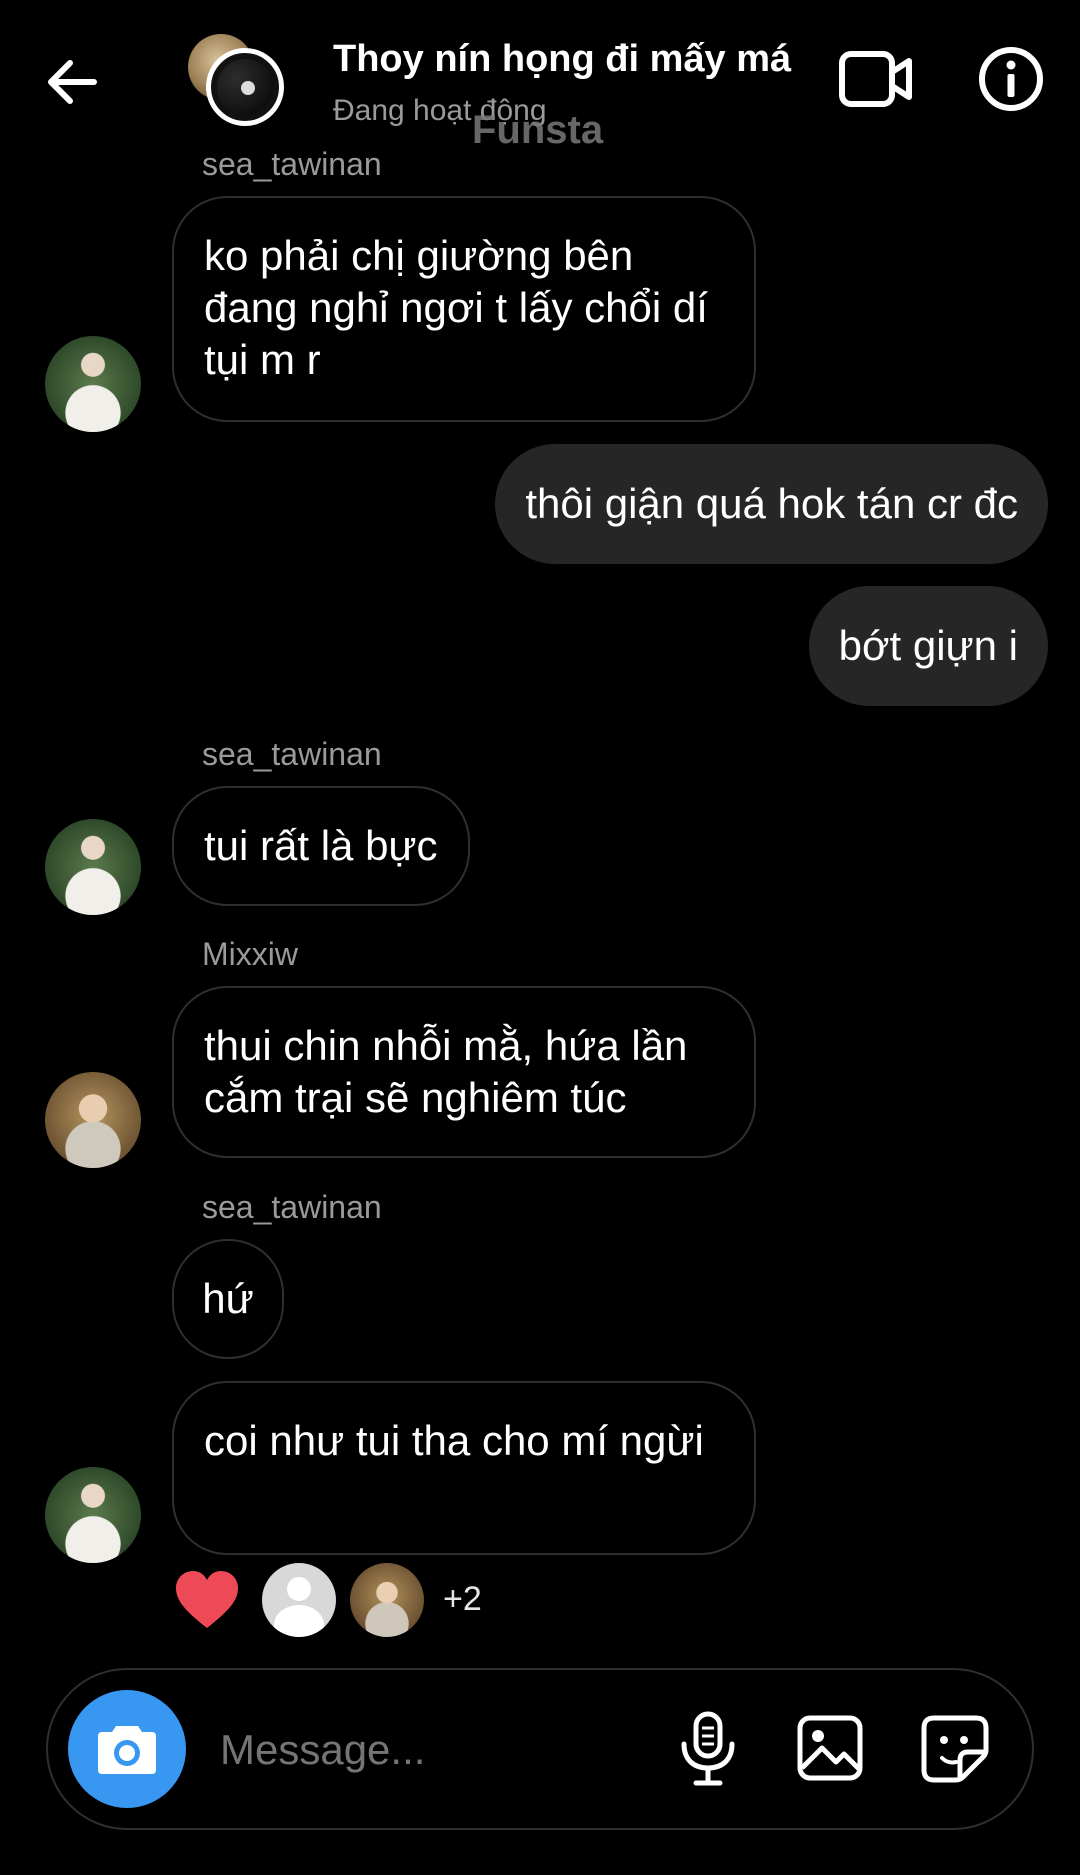 This screenshot has height=1875, width=1080. Describe the element at coordinates (771, 504) in the screenshot. I see `message-bubble-outgoing: thôi giận quá hok tán cr đc` at that location.